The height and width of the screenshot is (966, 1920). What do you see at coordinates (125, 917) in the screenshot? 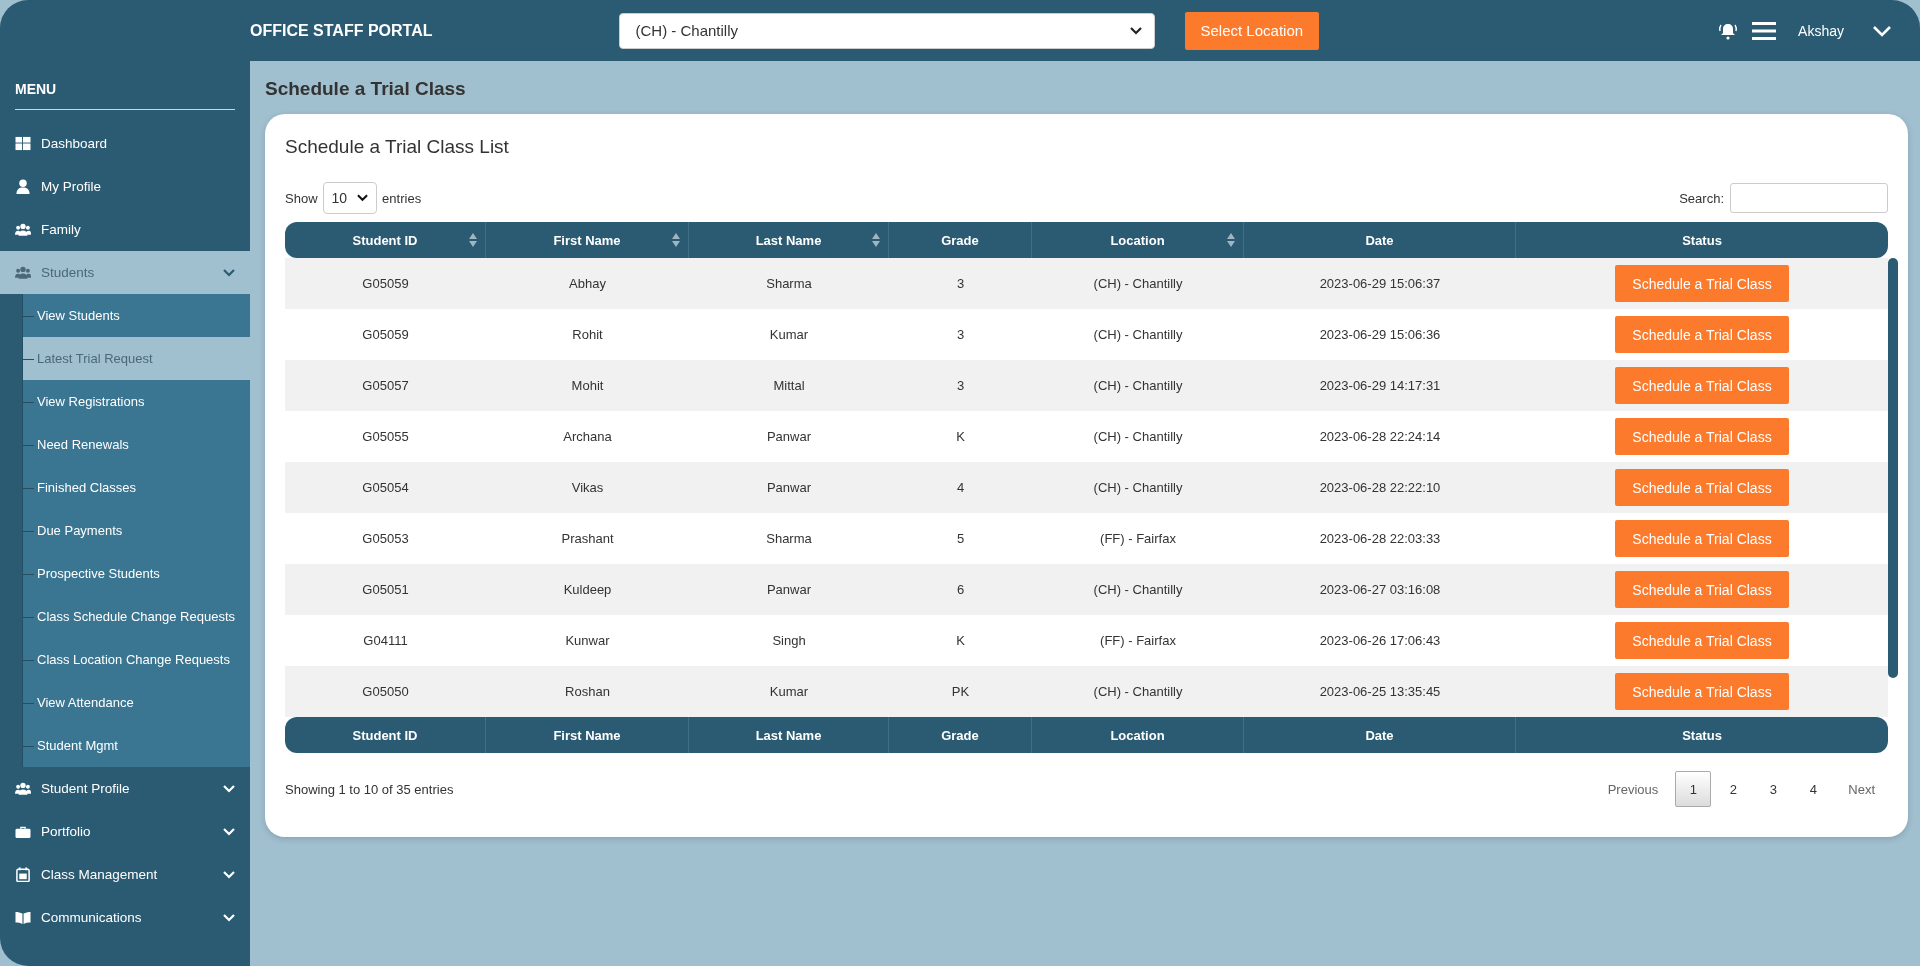
I see `sidebar-item: Communications` at bounding box center [125, 917].